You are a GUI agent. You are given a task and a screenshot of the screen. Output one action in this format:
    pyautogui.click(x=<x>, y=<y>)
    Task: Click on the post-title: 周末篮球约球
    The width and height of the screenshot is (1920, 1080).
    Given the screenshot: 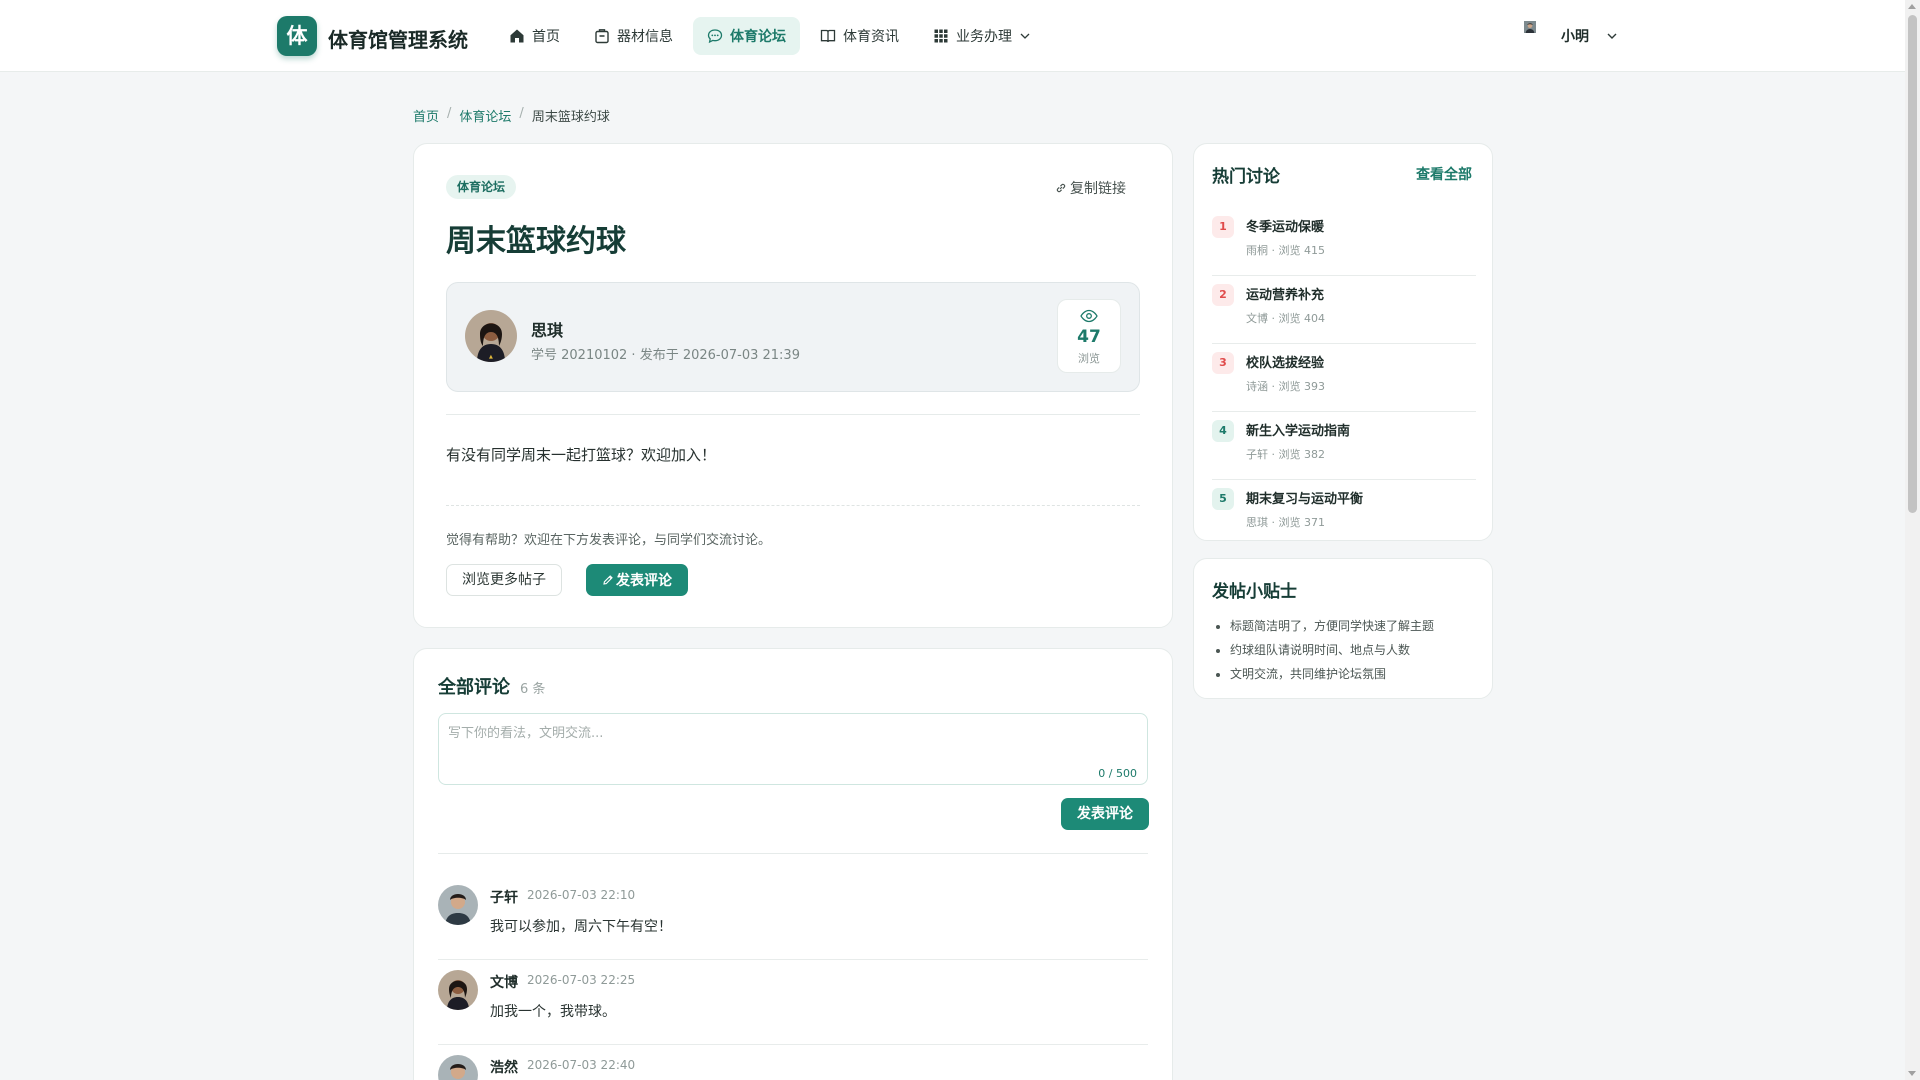 What is the action you would take?
    pyautogui.click(x=536, y=241)
    